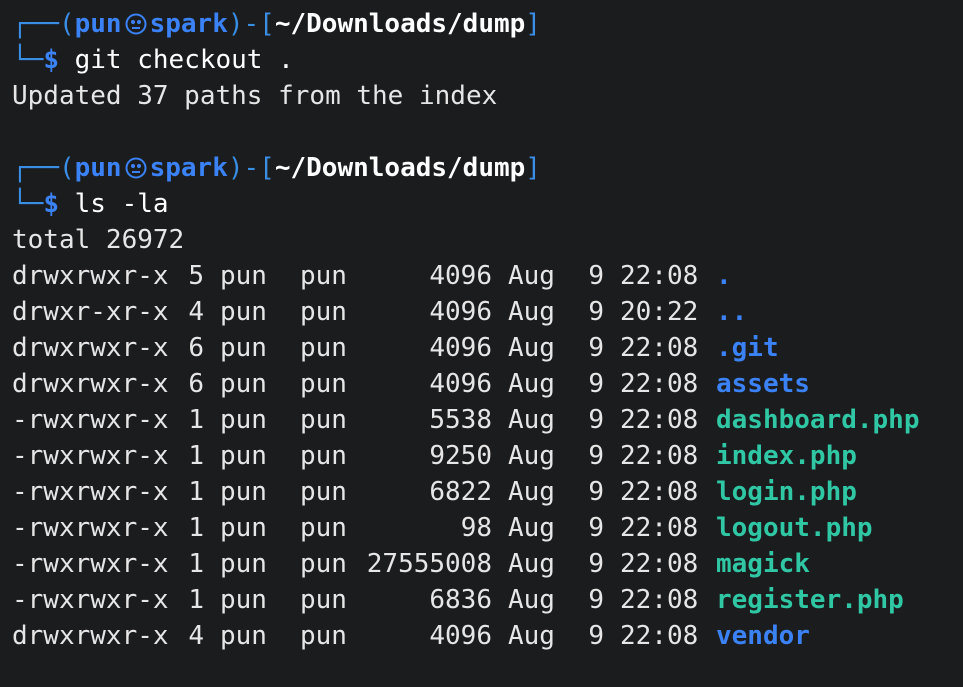 This screenshot has width=963, height=687. I want to click on command-text: git checkout ., so click(184, 60).